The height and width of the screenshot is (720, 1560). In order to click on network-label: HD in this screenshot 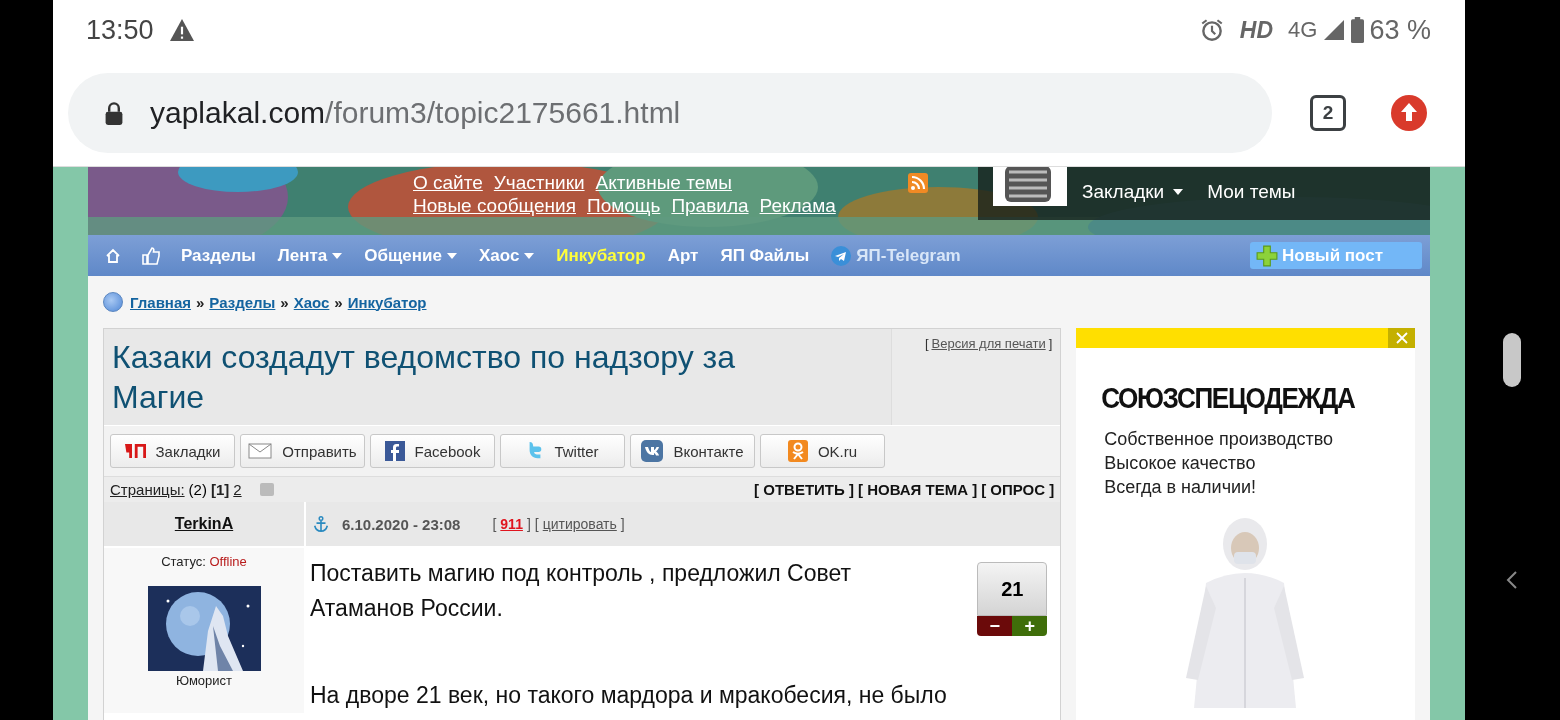, I will do `click(1256, 30)`.